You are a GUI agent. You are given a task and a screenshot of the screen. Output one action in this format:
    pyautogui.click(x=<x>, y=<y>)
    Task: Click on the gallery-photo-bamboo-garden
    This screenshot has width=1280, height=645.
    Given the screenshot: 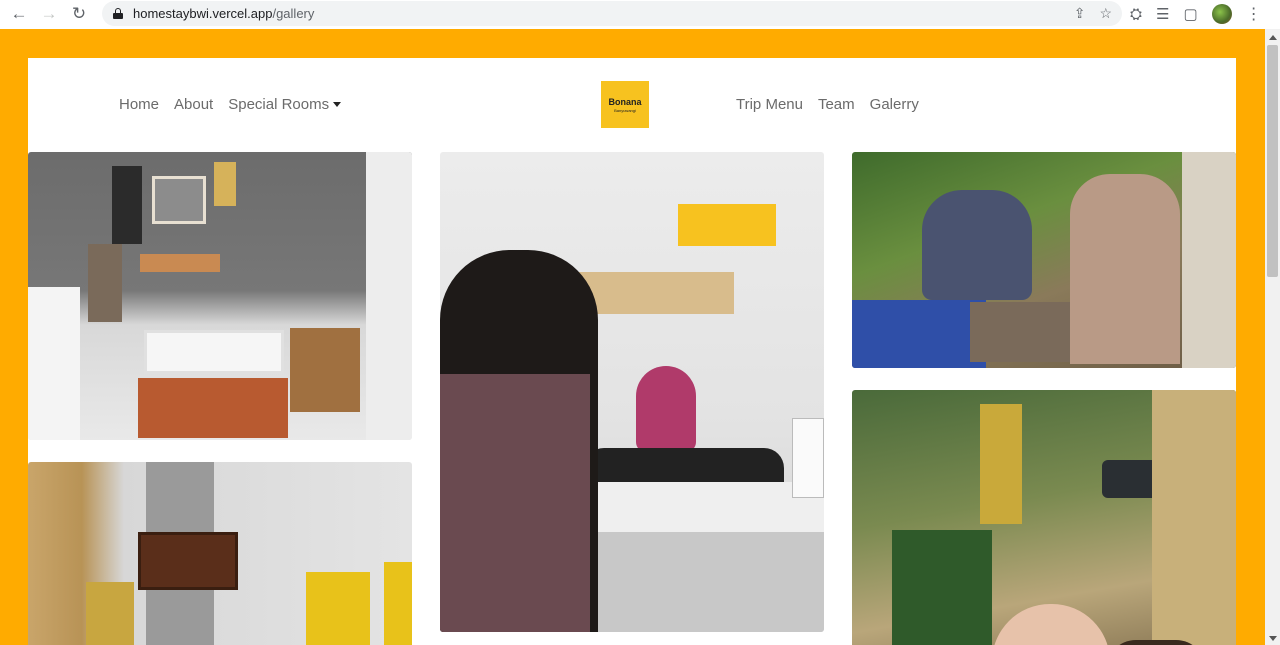 What is the action you would take?
    pyautogui.click(x=1044, y=517)
    